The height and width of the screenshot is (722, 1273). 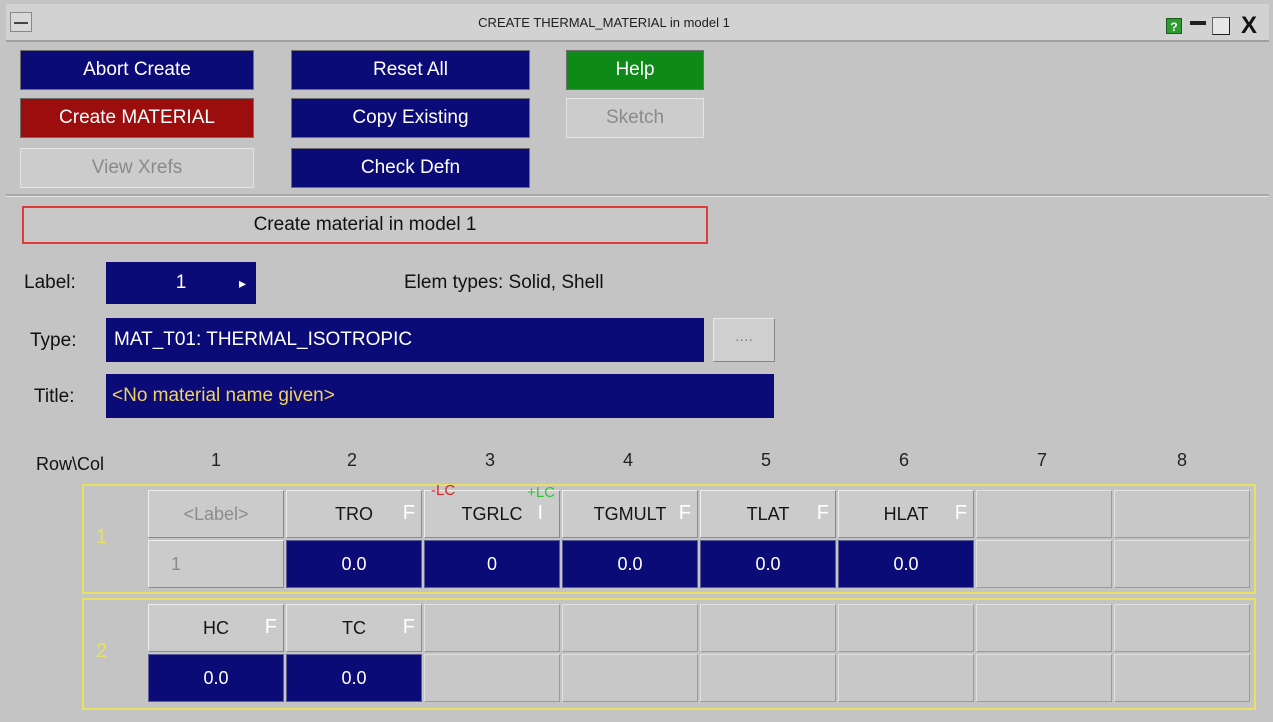 I want to click on status-message: Create material in model 1, so click(x=365, y=225).